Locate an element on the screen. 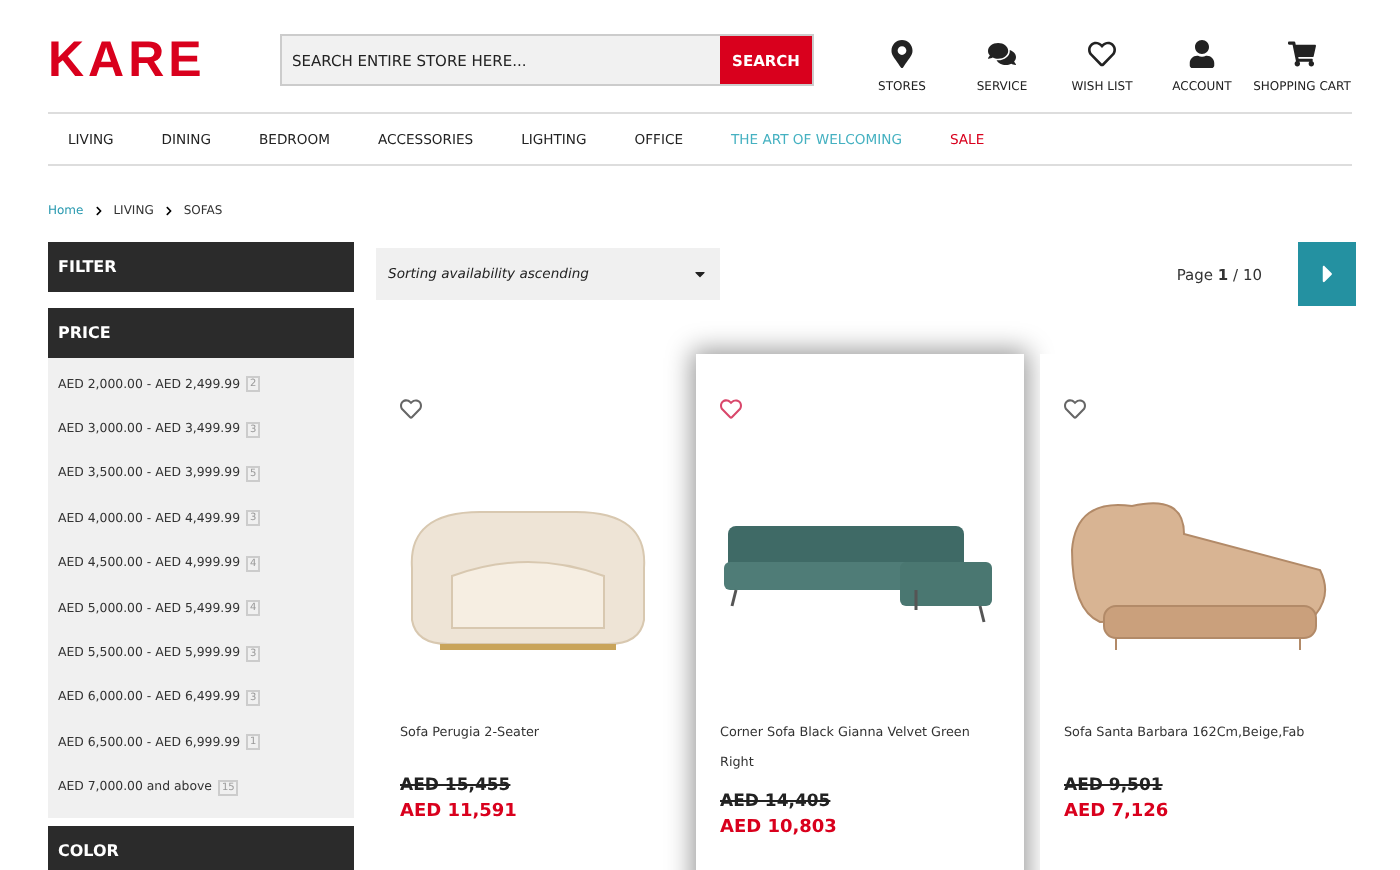 The width and height of the screenshot is (1400, 870). filter-heading: FILTER is located at coordinates (201, 267).